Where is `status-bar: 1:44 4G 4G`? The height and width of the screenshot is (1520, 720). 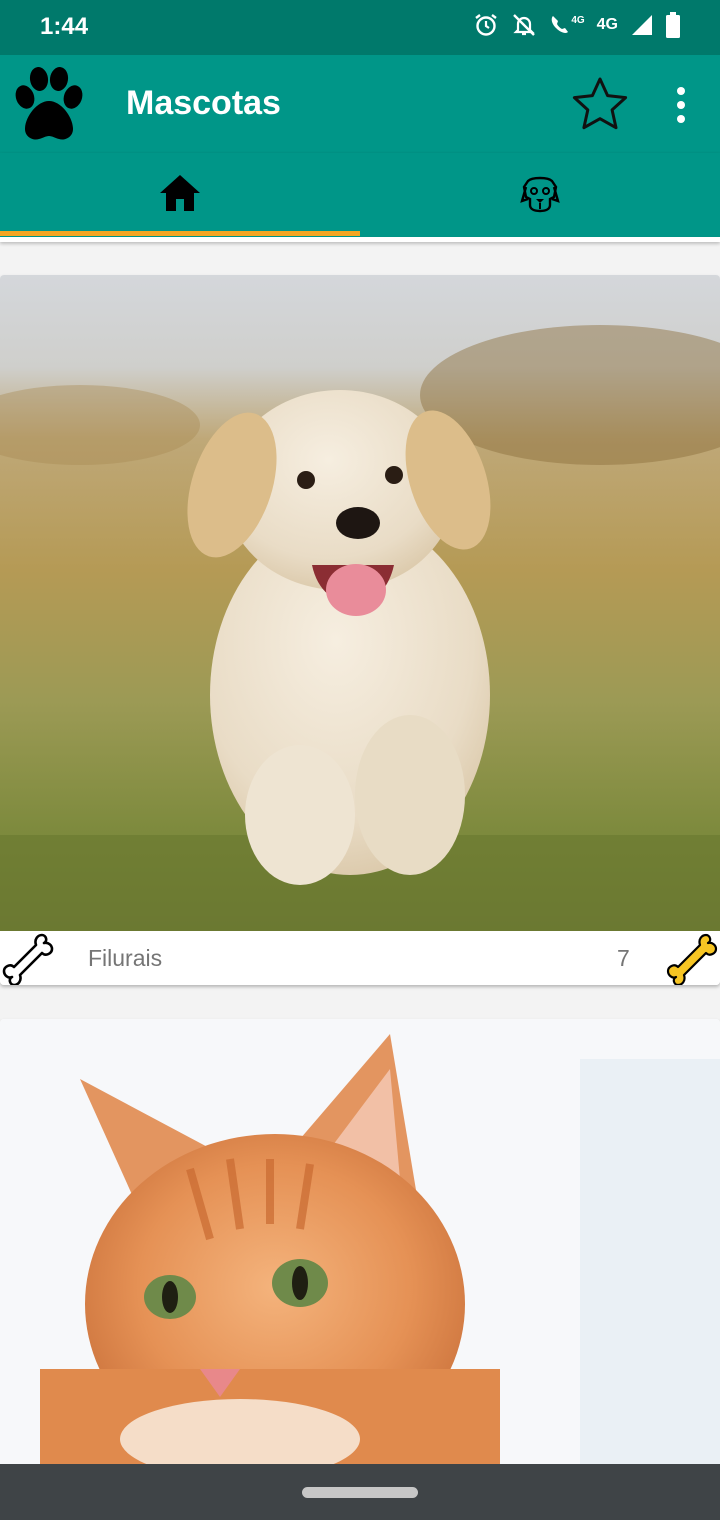
status-bar: 1:44 4G 4G is located at coordinates (360, 27).